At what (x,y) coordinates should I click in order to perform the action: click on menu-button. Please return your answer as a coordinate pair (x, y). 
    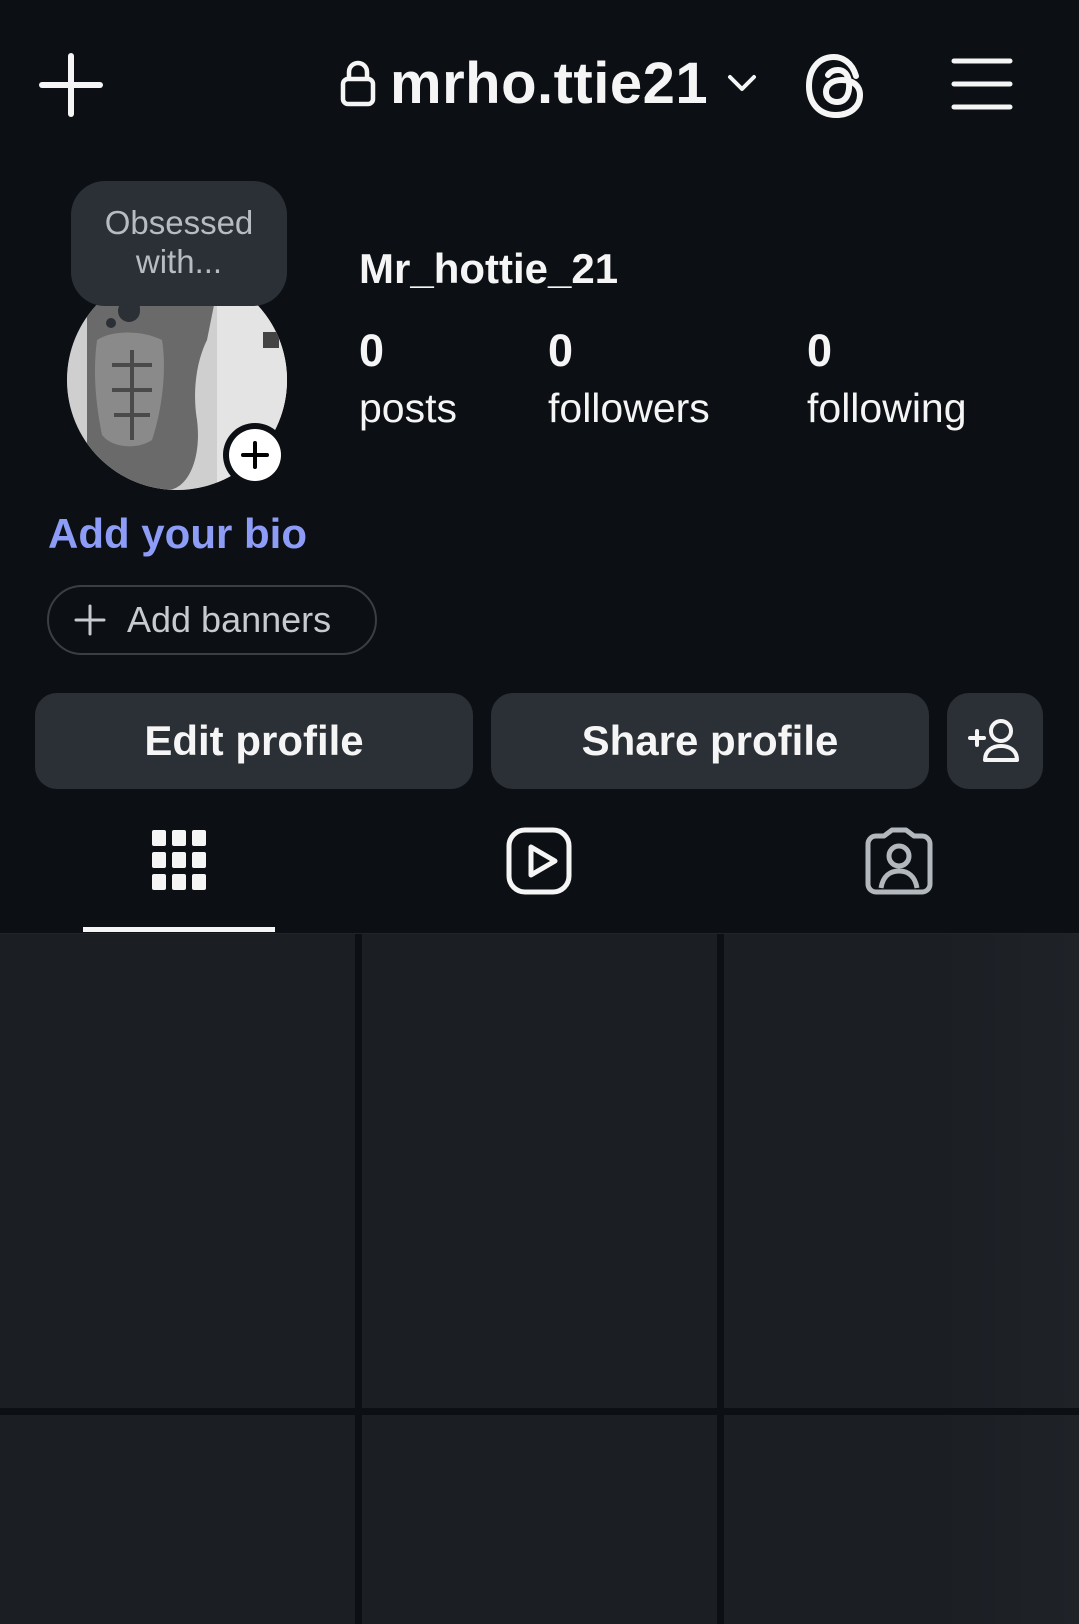
    Looking at the image, I should click on (982, 84).